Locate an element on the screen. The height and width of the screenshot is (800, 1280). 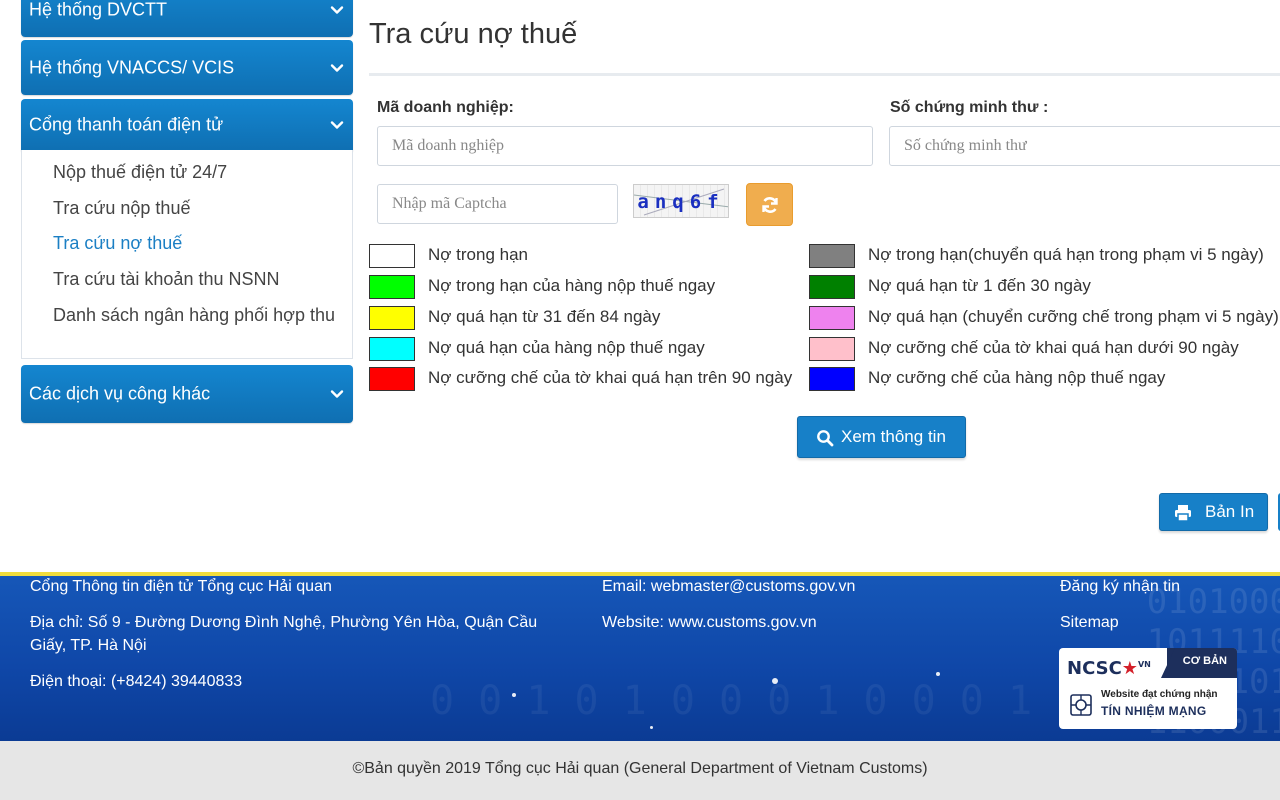
sidebar-item-debt-lookup: Tra cứu nợ thuế is located at coordinates (195, 243).